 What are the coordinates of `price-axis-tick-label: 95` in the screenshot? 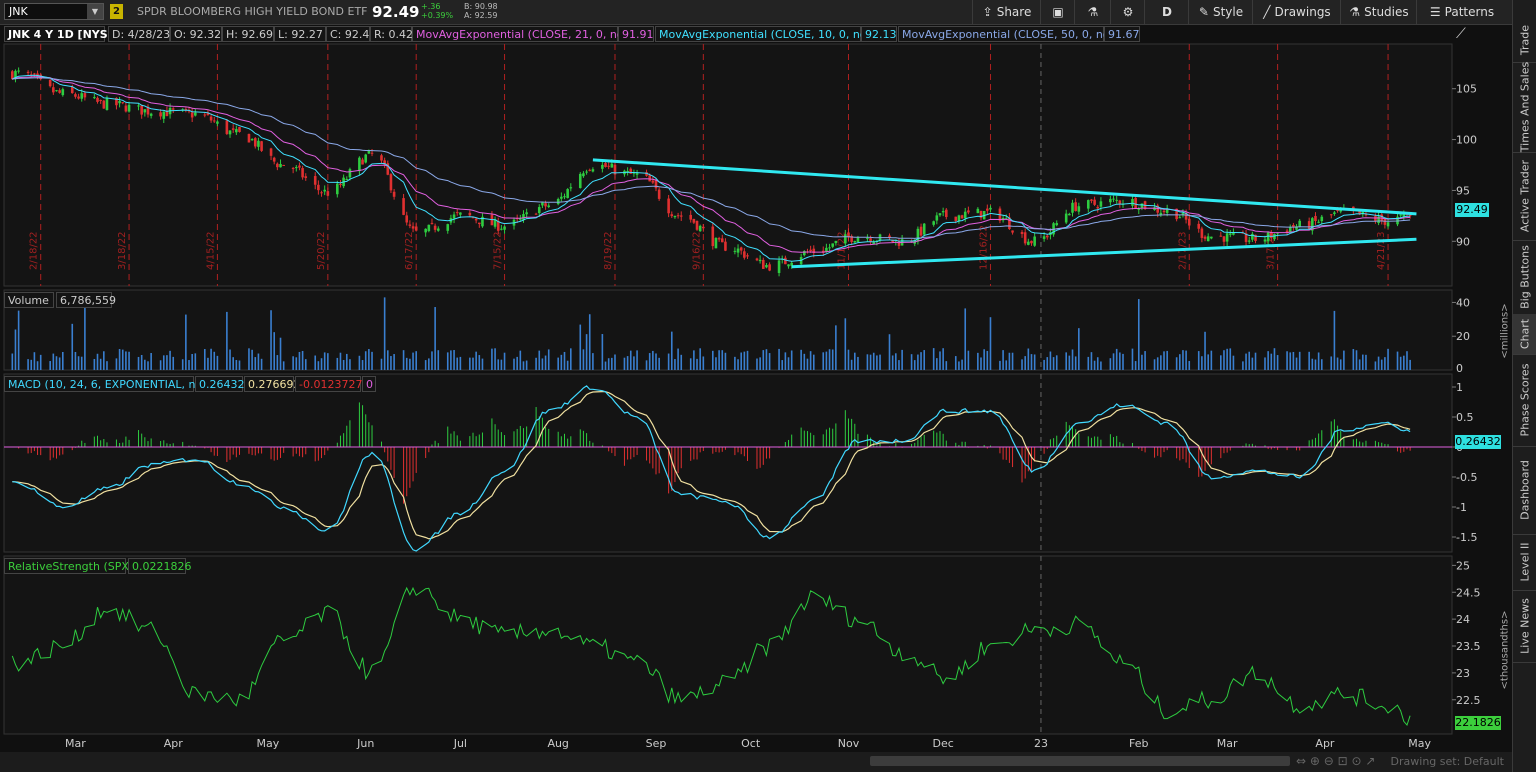 It's located at (1463, 190).